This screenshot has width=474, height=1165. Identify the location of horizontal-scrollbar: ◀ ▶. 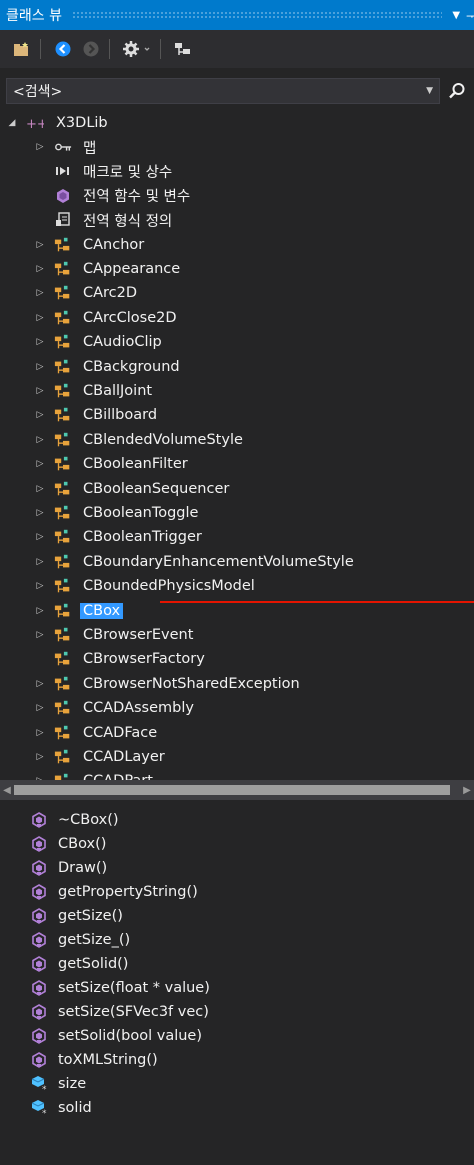
(237, 790).